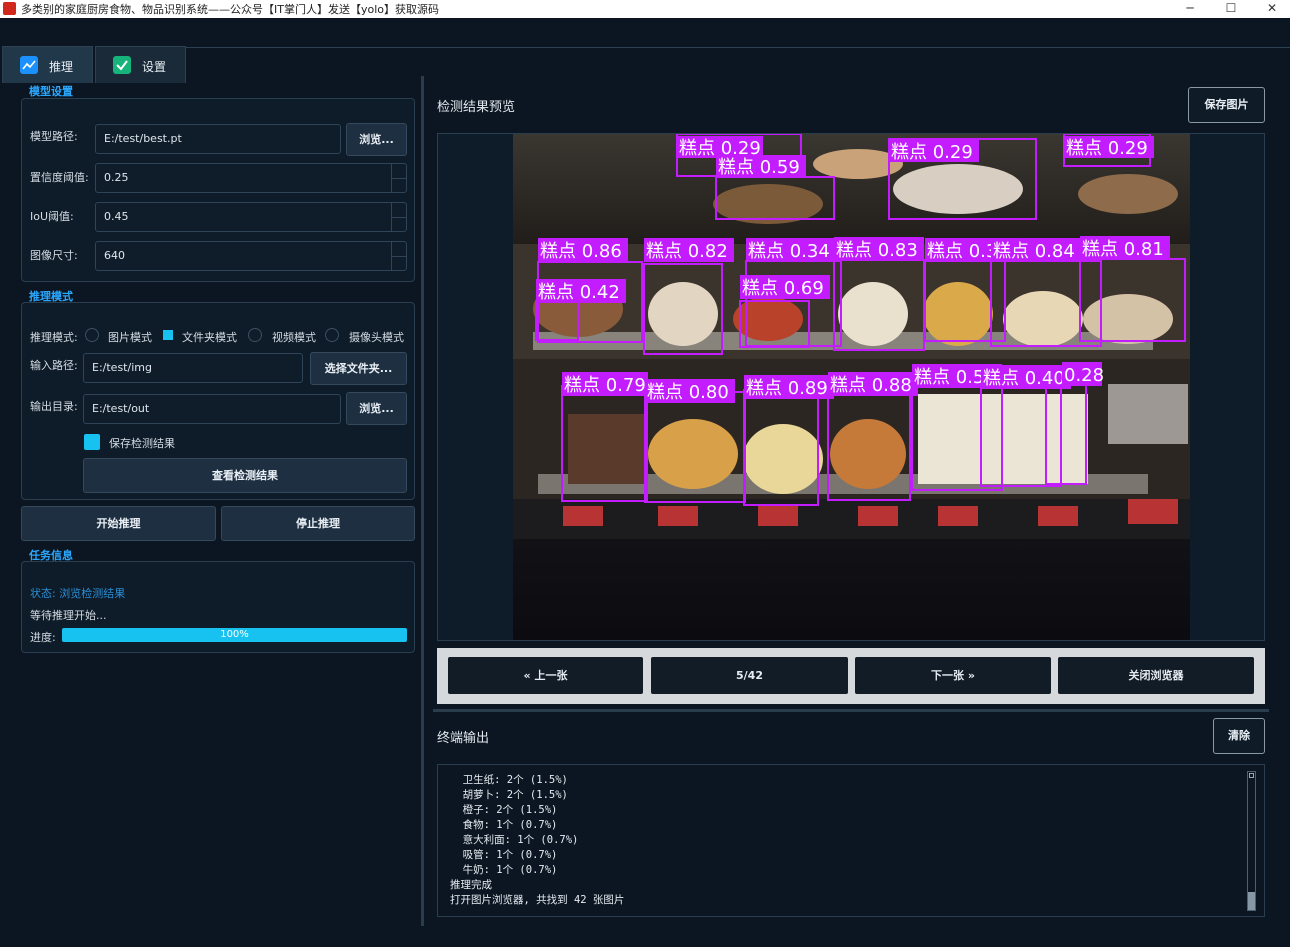  What do you see at coordinates (29, 65) in the screenshot?
I see `chart-icon` at bounding box center [29, 65].